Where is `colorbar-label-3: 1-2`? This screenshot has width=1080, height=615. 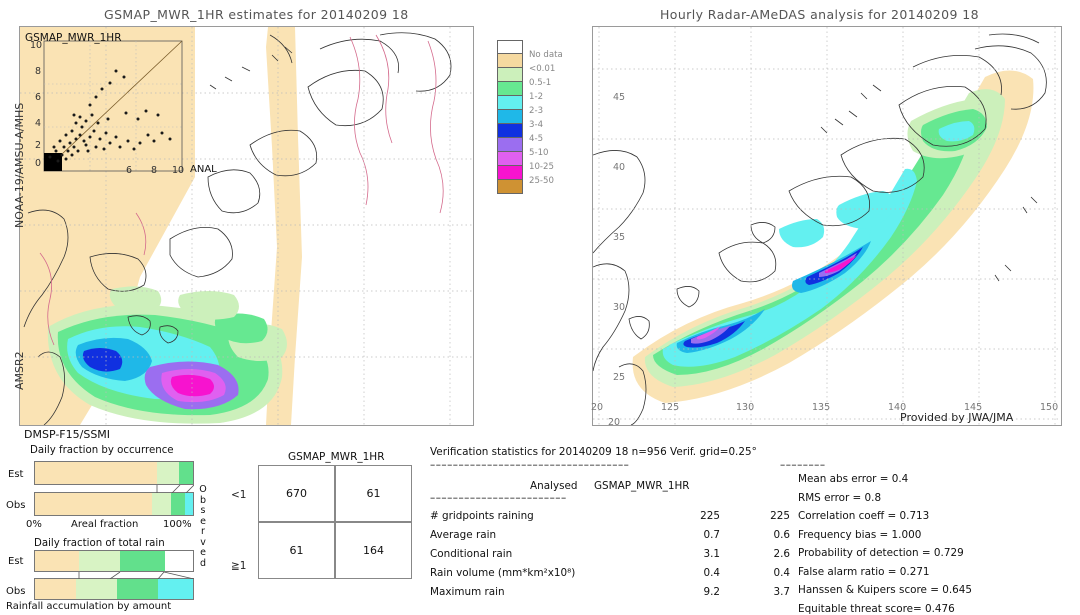
colorbar-label-3: 1-2 is located at coordinates (536, 97).